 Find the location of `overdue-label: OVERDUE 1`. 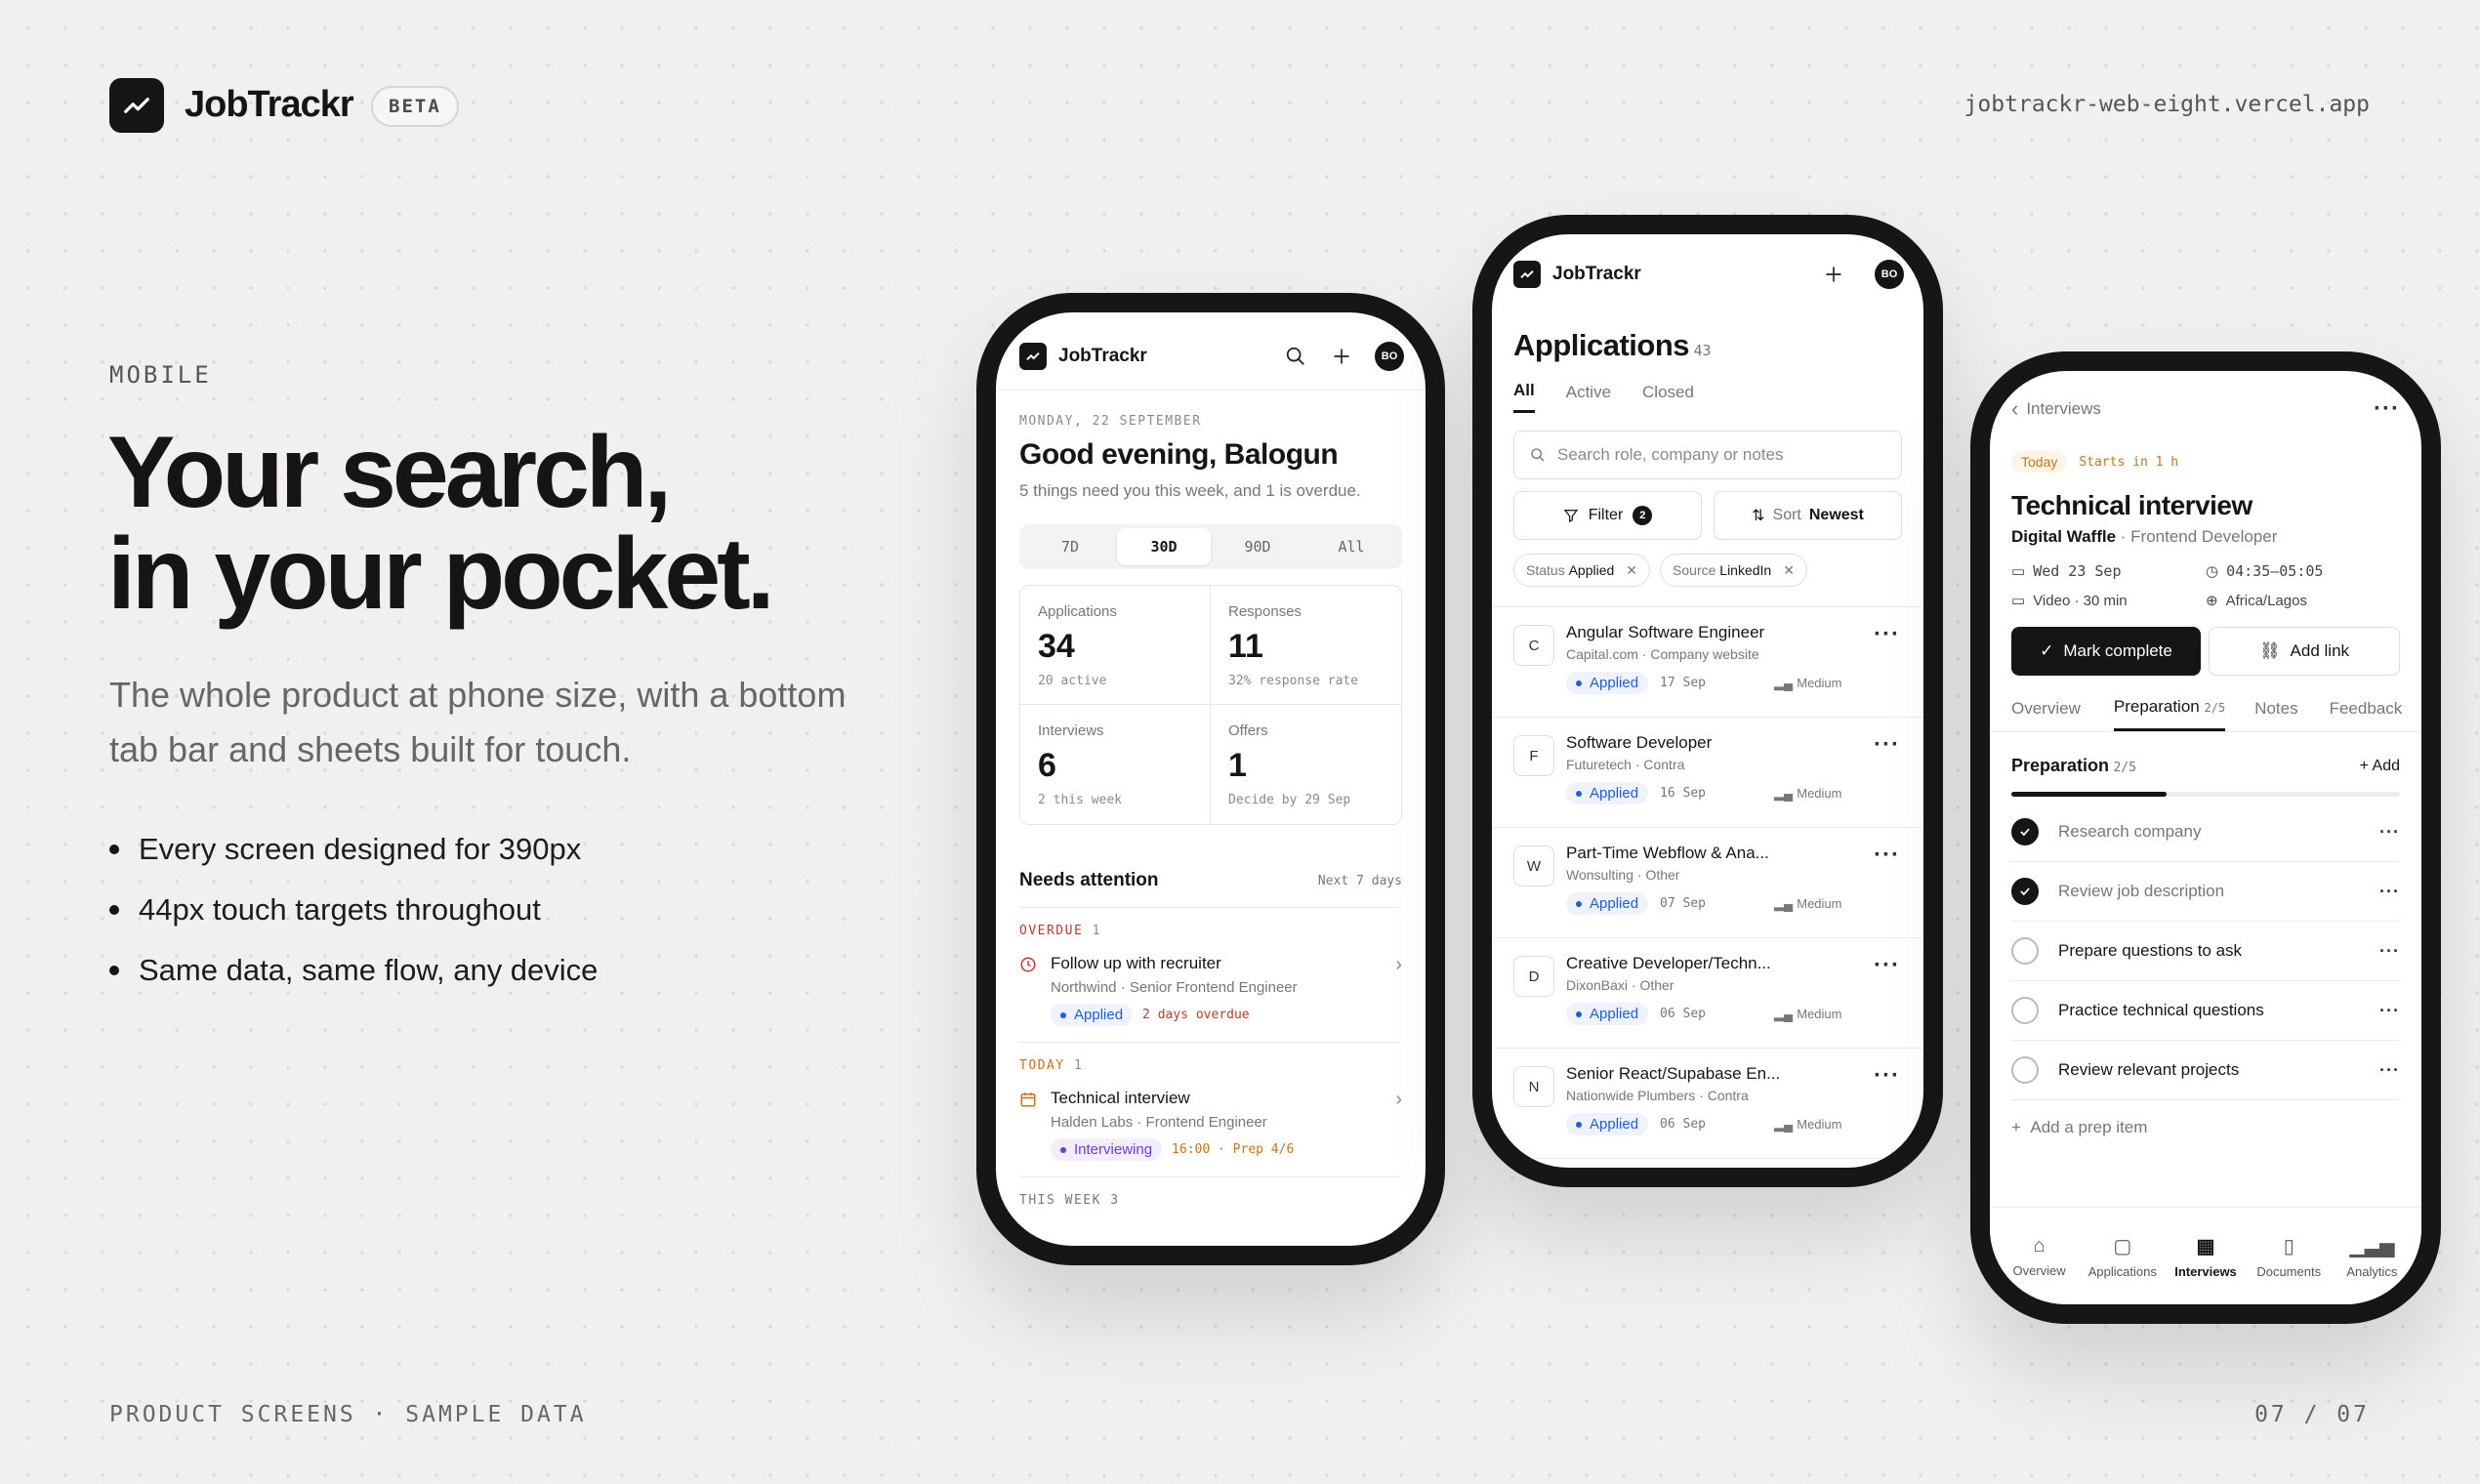

overdue-label: OVERDUE 1 is located at coordinates (1060, 931).